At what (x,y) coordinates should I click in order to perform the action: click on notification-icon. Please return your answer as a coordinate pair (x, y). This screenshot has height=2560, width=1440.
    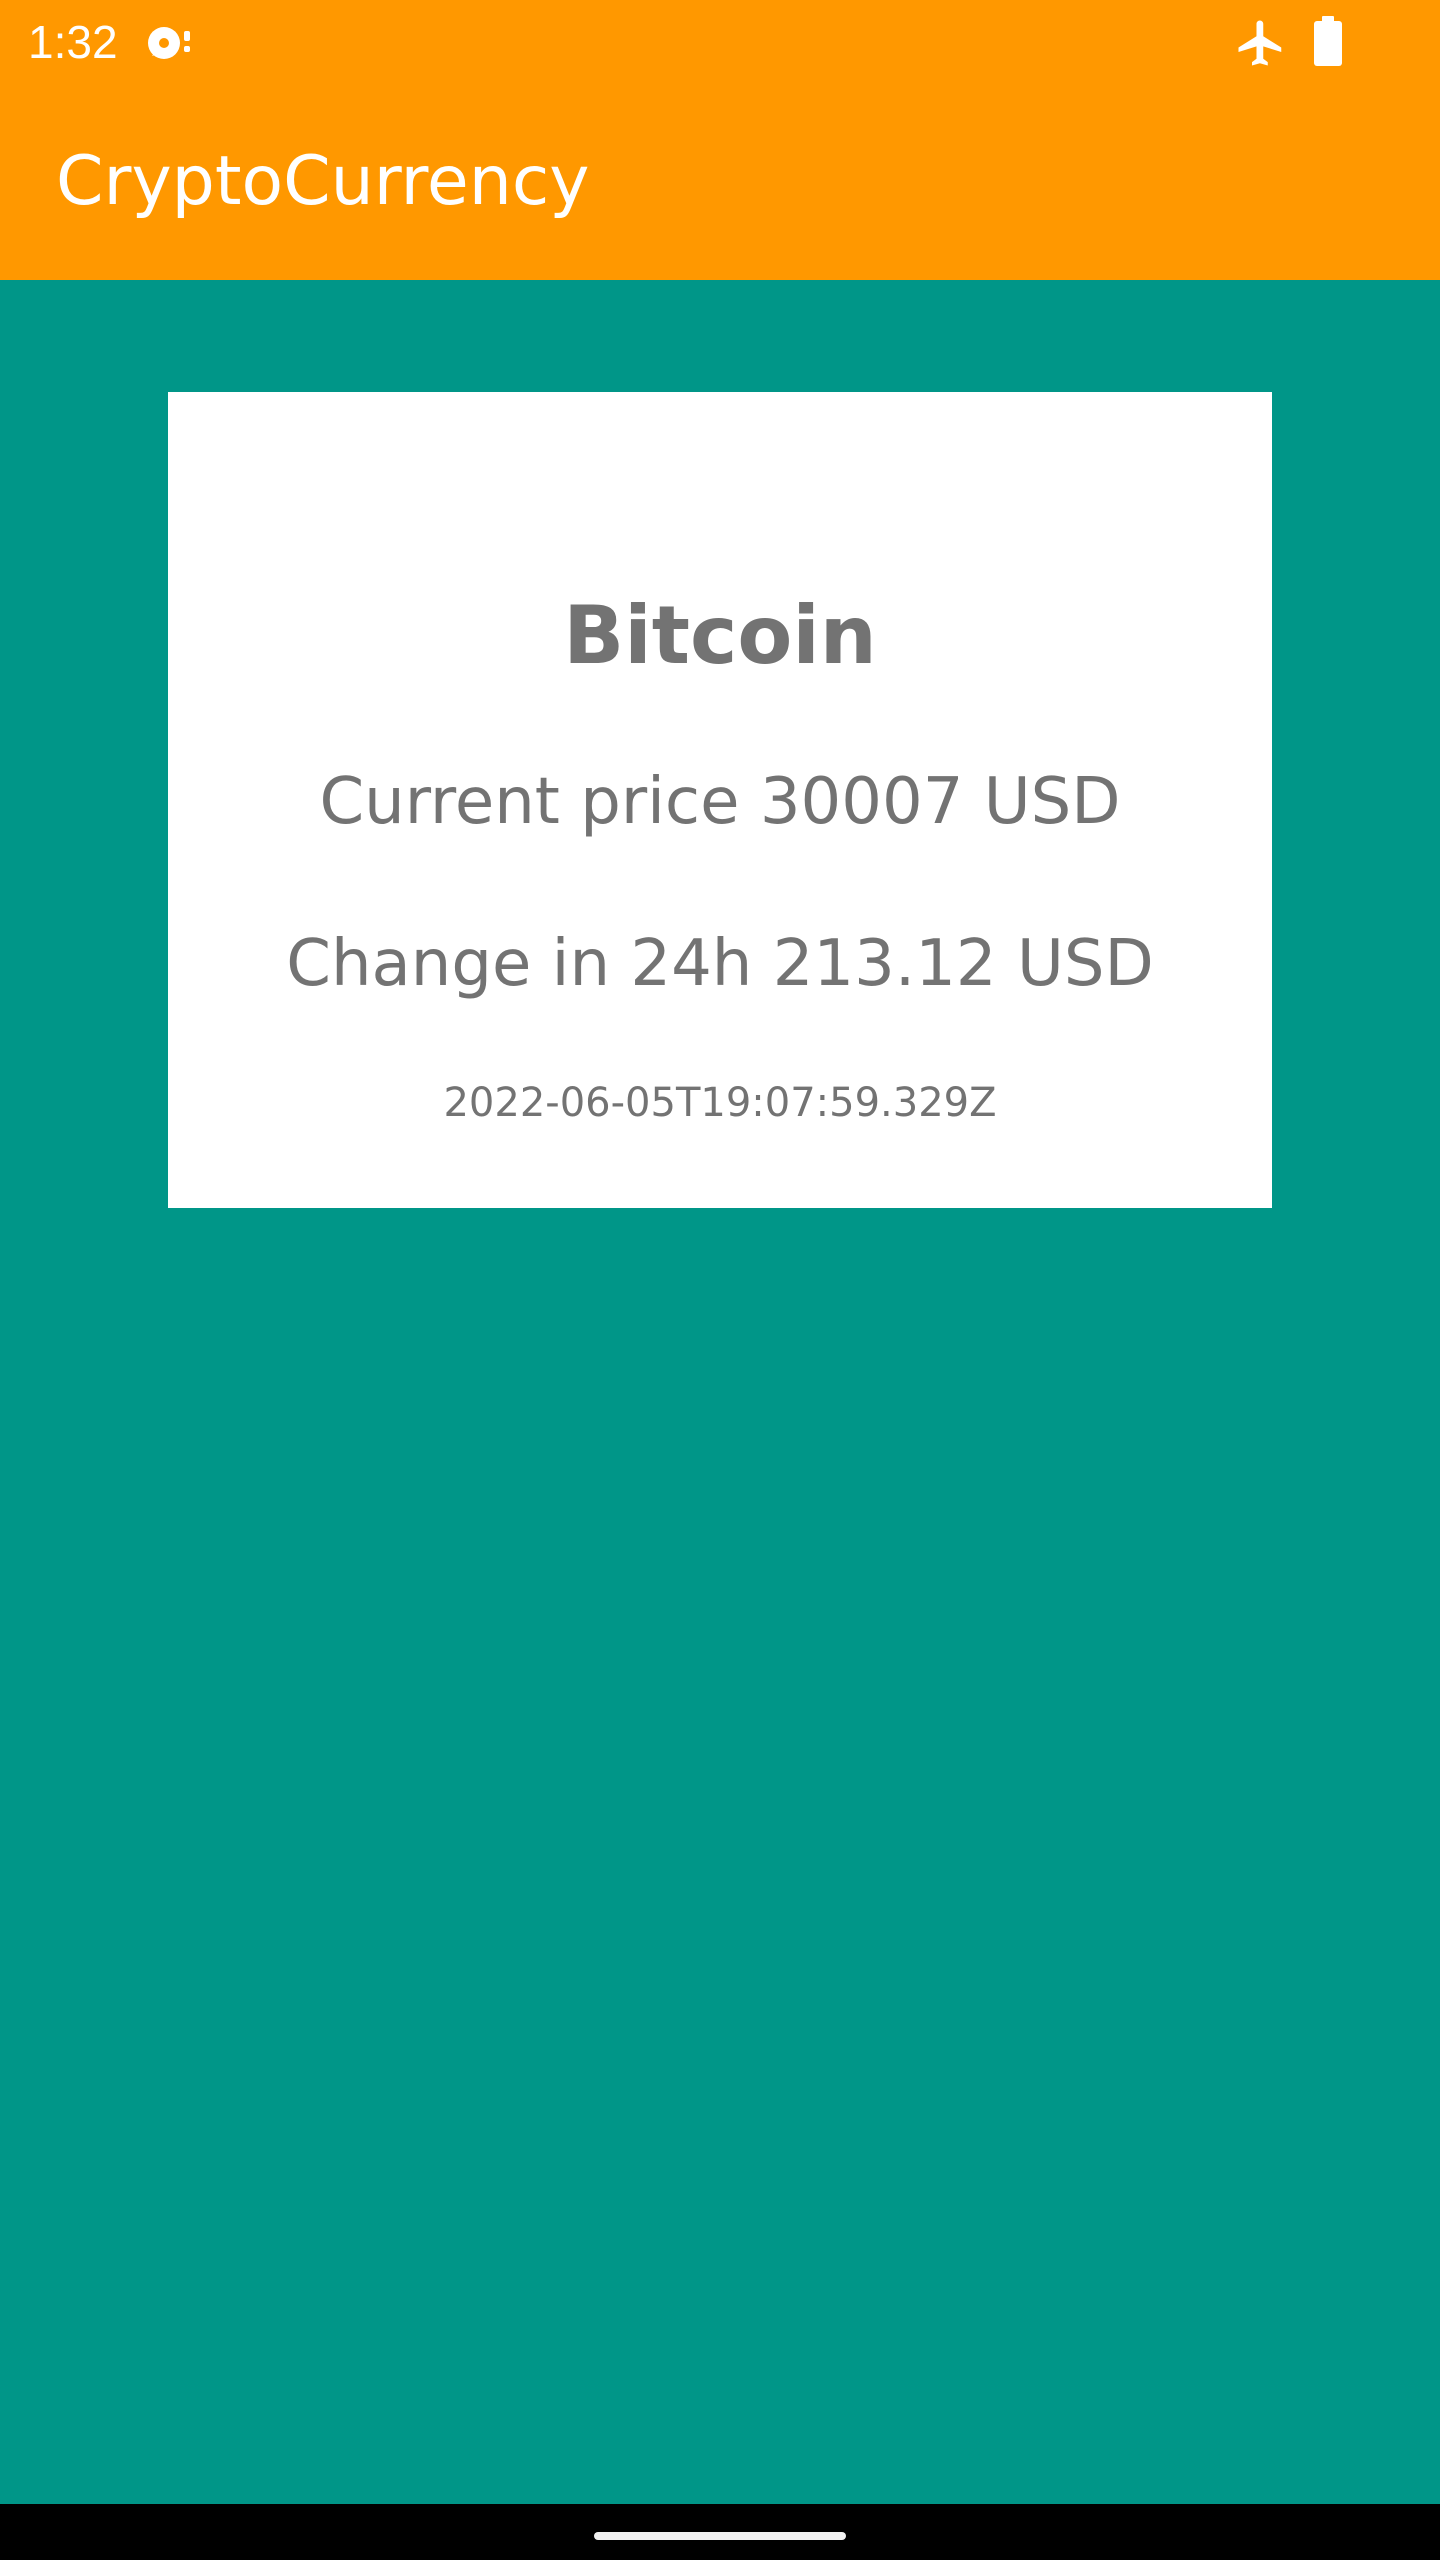
    Looking at the image, I should click on (169, 43).